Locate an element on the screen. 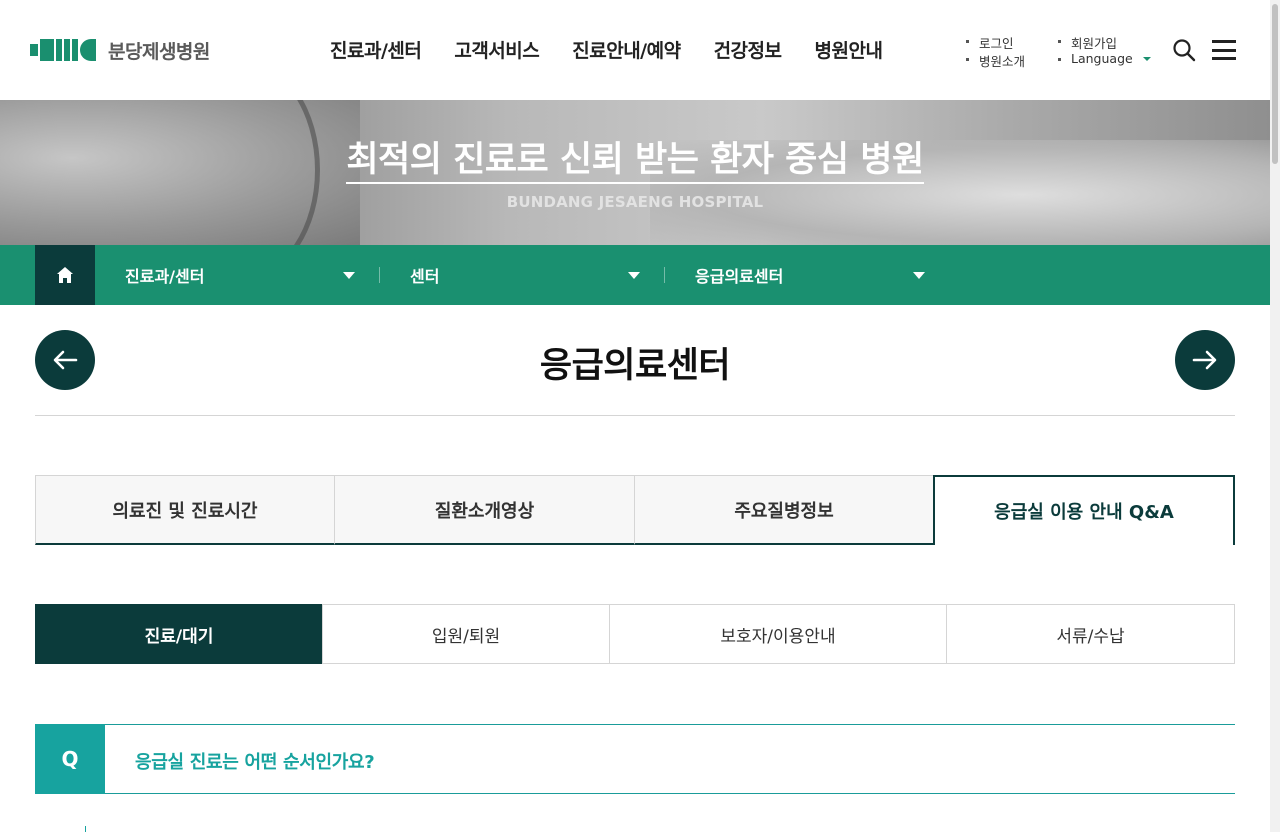 The height and width of the screenshot is (832, 1280). main-nav: 진료과/센터 고객서비스 진료안내/예약 건강정보 병원안내 is located at coordinates (622, 49).